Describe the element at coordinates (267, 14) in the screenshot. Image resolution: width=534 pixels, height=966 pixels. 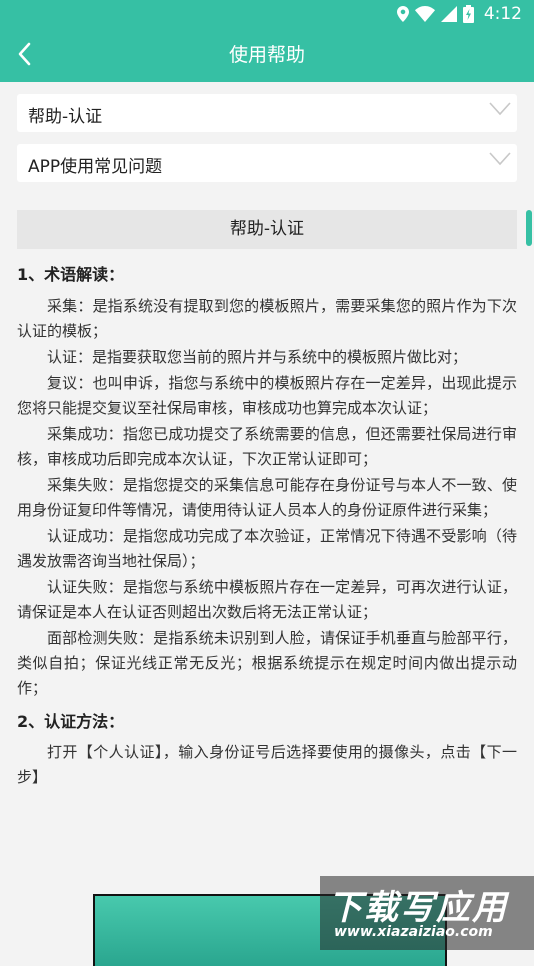
I see `status-bar: 4:12` at that location.